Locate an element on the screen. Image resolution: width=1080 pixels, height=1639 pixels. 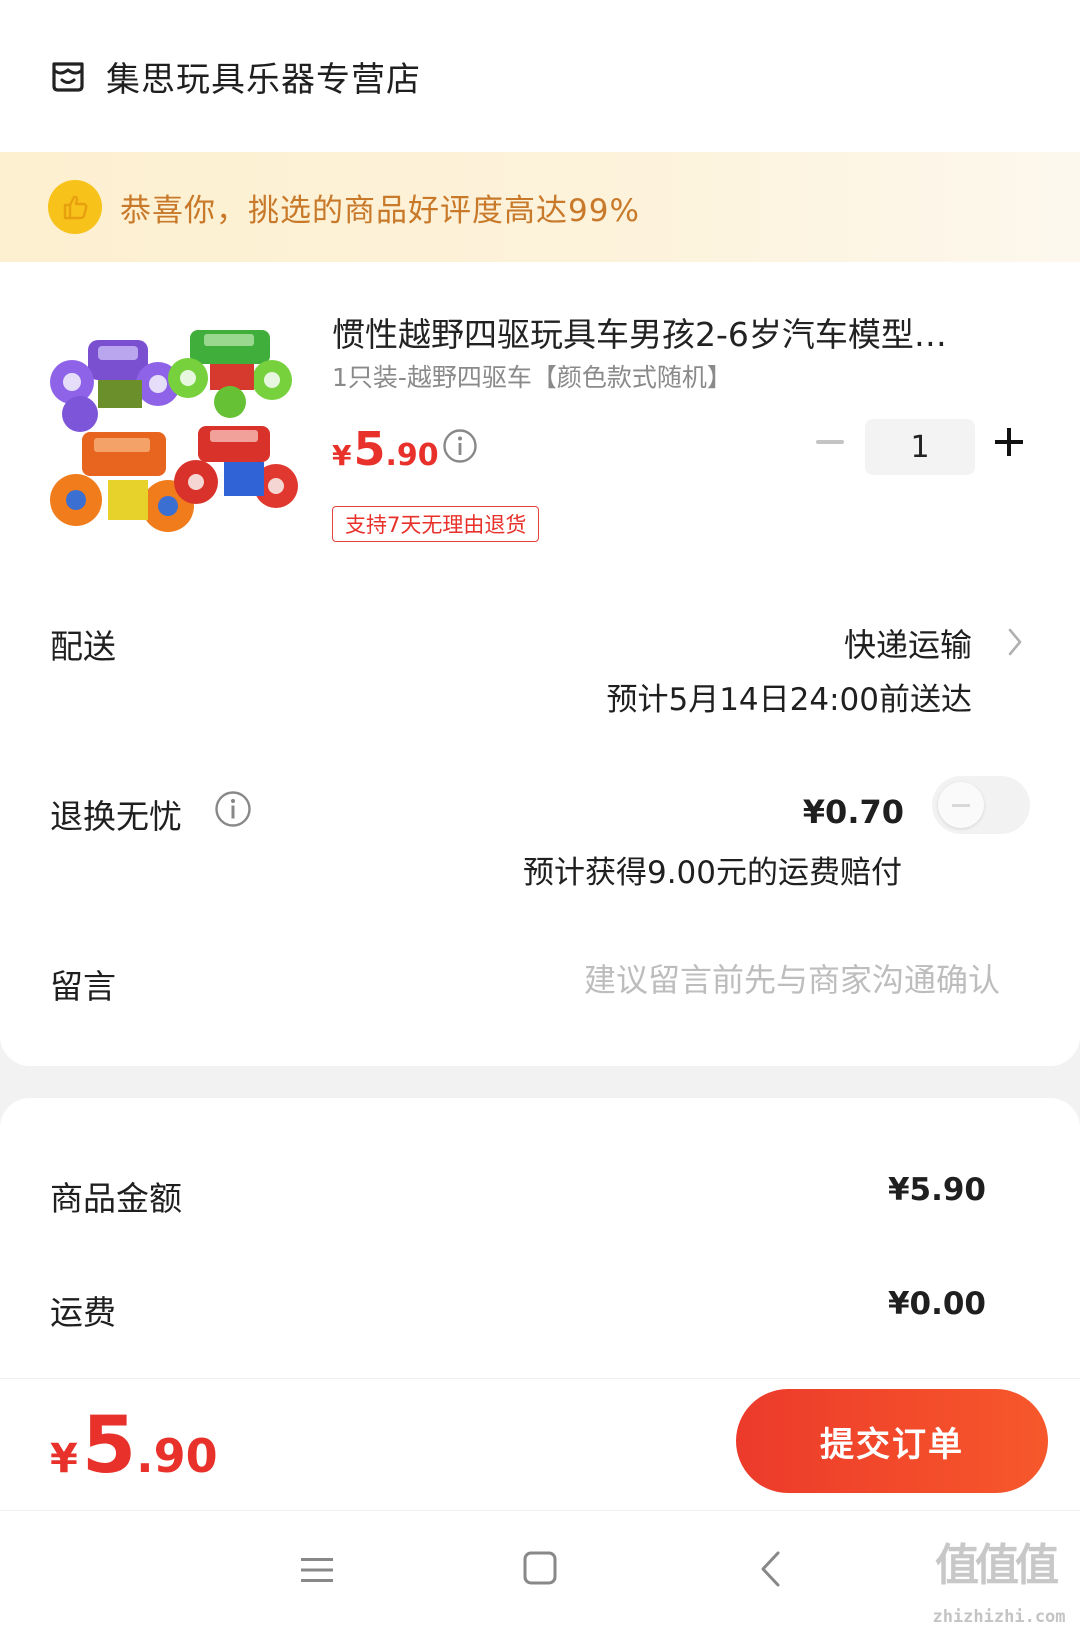
goods-amount-value: ¥5.90 is located at coordinates (936, 1190).